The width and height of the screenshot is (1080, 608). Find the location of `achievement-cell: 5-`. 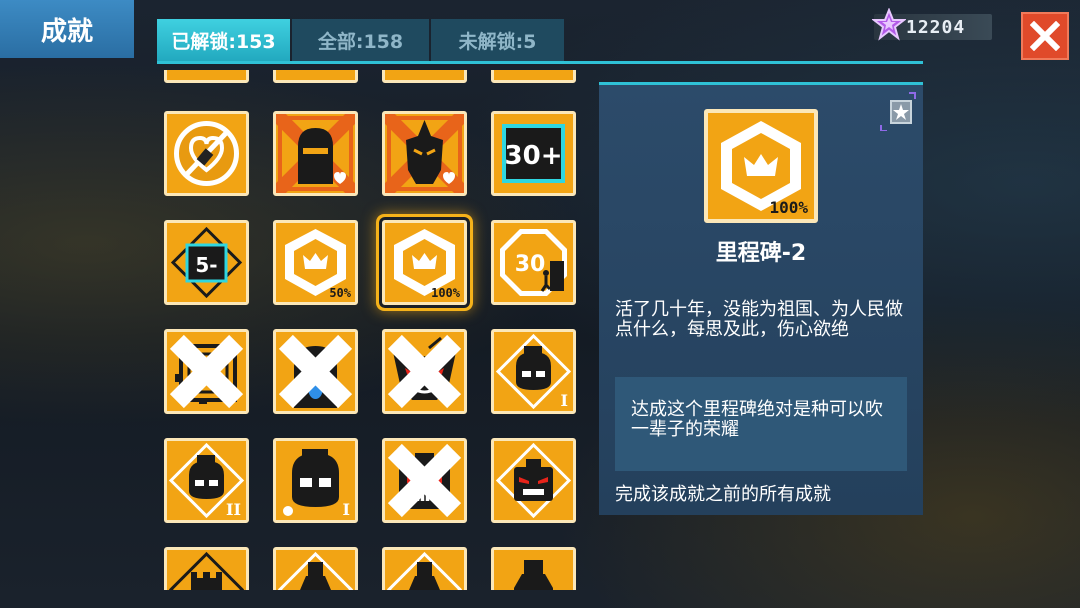

achievement-cell: 5- is located at coordinates (206, 262).